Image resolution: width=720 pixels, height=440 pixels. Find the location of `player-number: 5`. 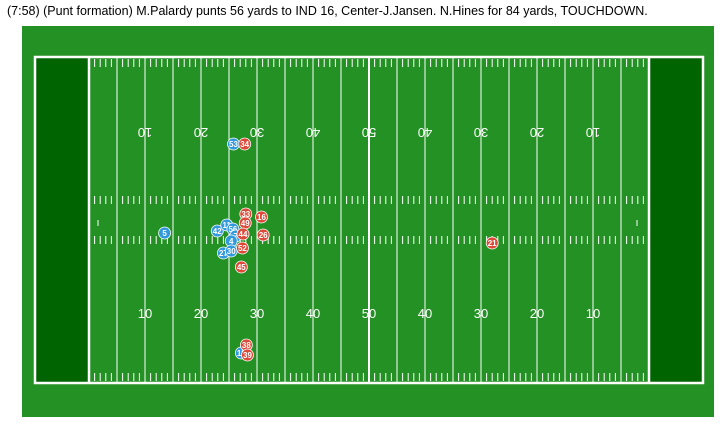

player-number: 5 is located at coordinates (164, 233).